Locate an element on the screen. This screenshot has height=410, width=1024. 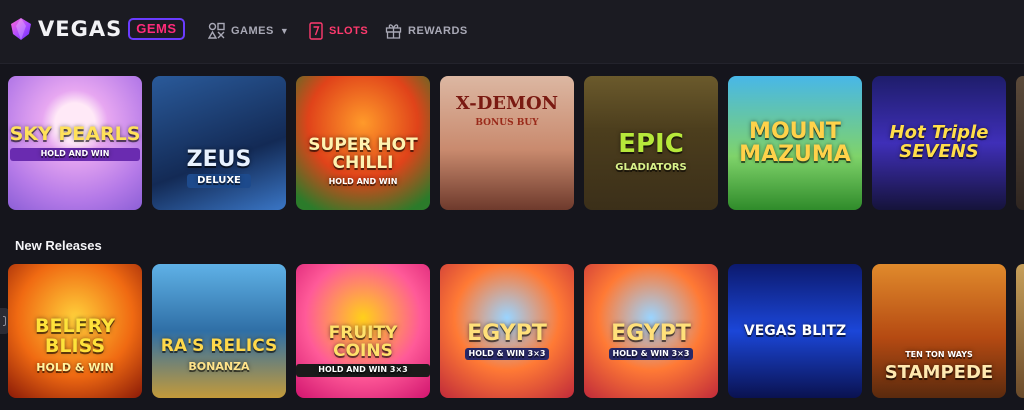
vegas-gems-logo: VEGAS GEMS is located at coordinates (96, 29).